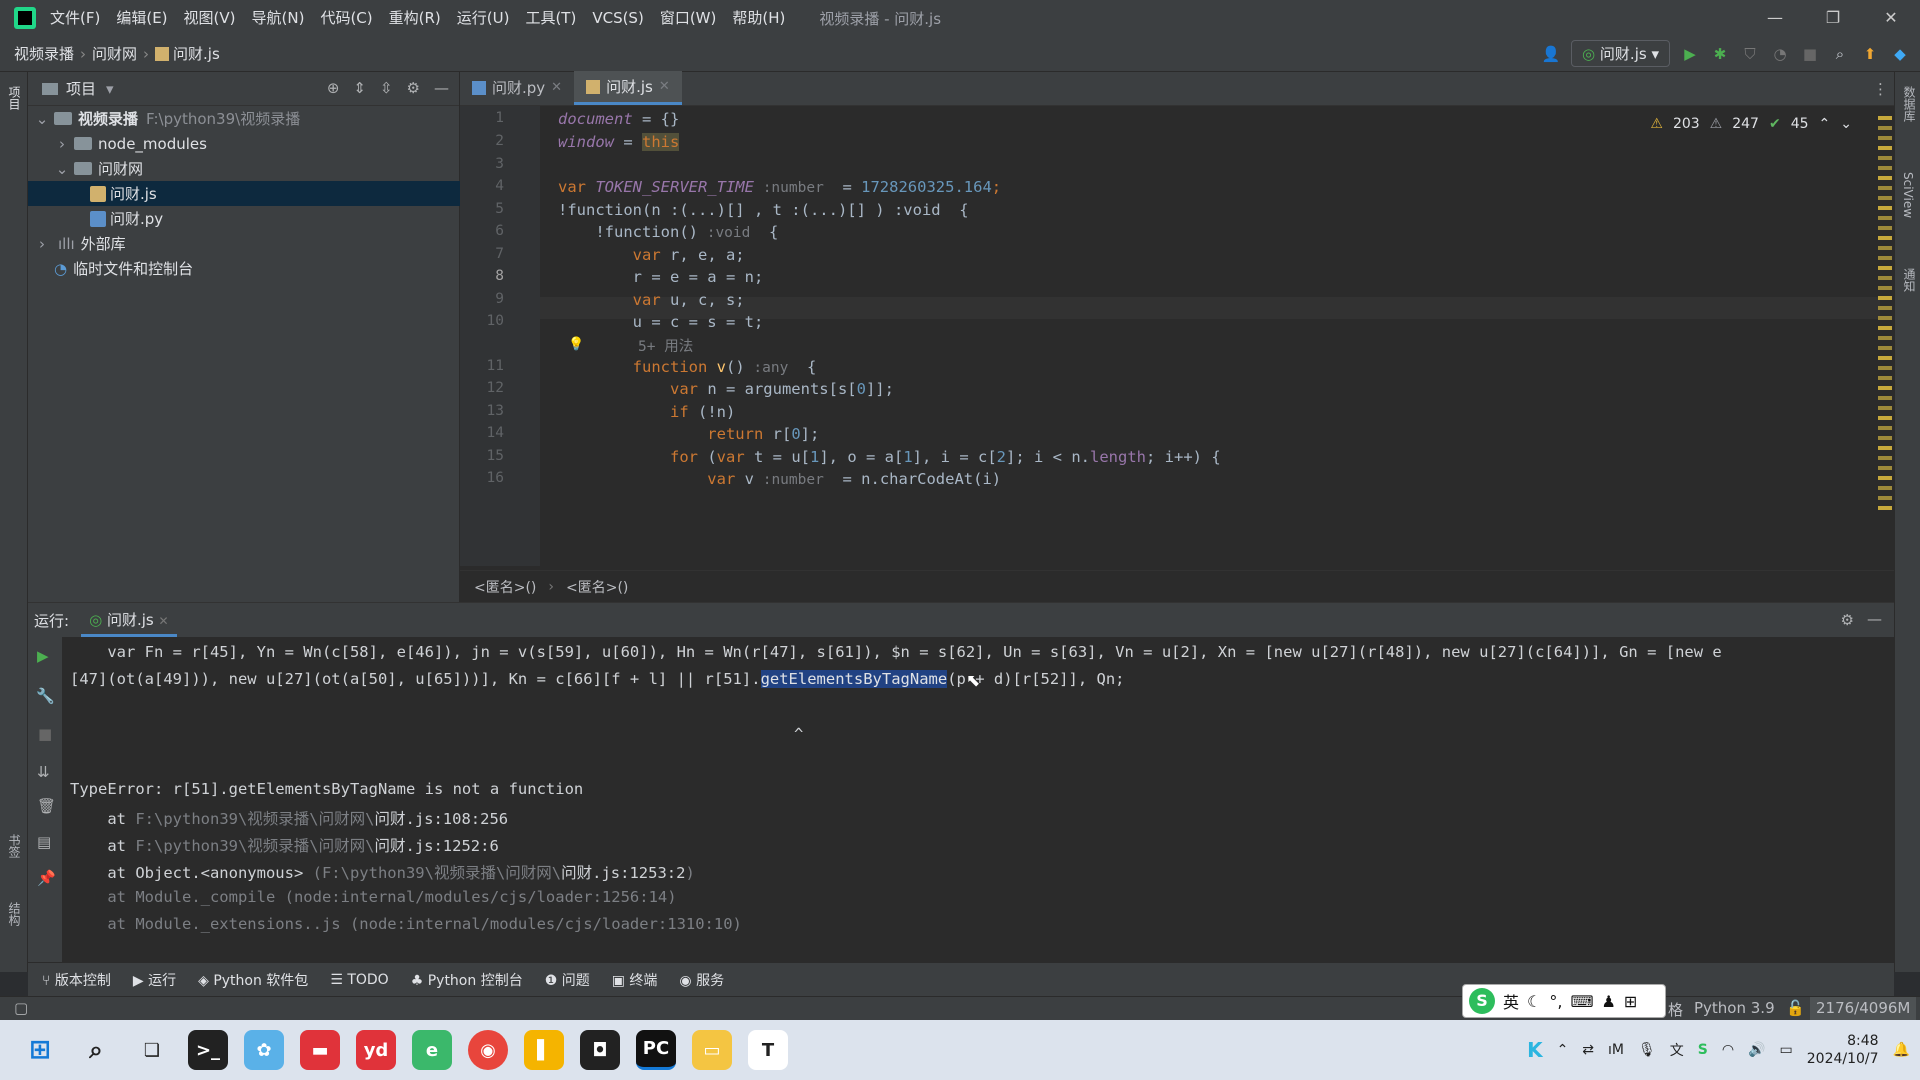 This screenshot has height=1080, width=1920. Describe the element at coordinates (1780, 54) in the screenshot. I see `profile-icon: ◔` at that location.